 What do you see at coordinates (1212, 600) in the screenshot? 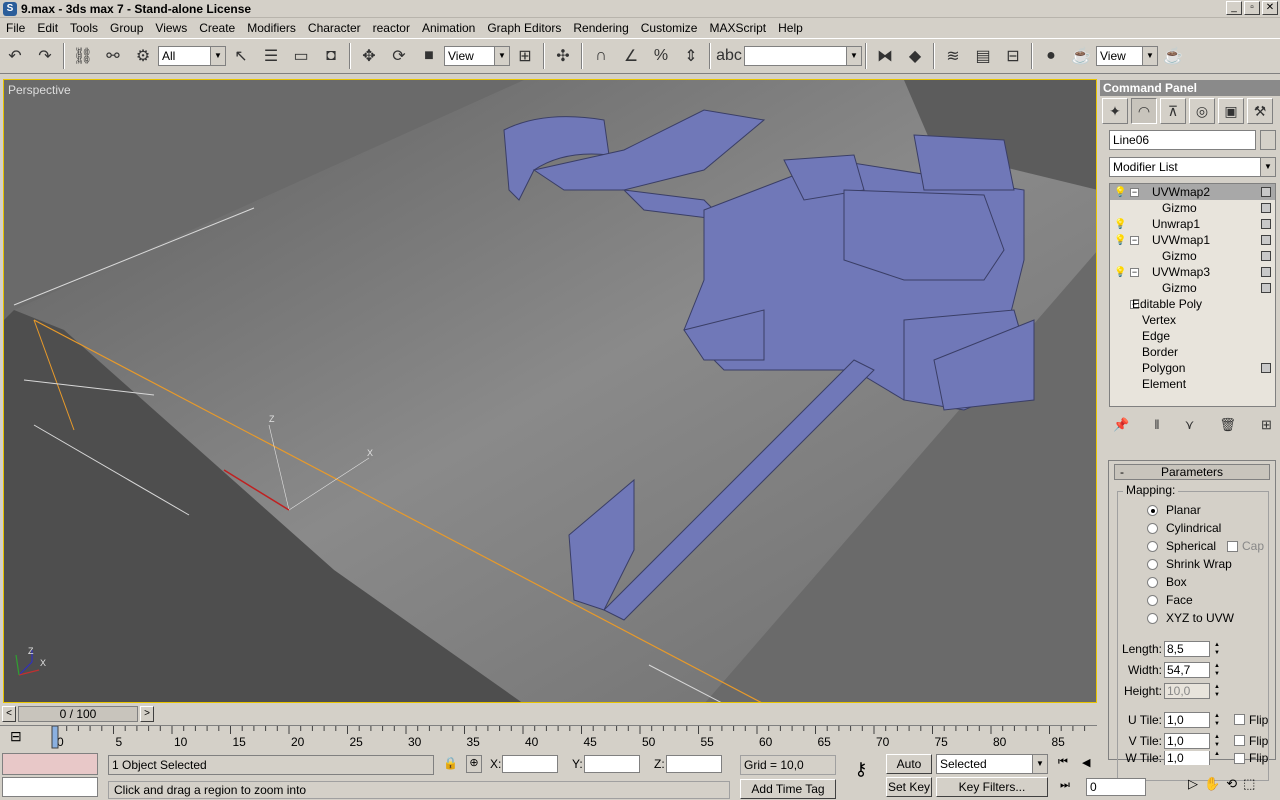
I see `mapping-radio: Face` at bounding box center [1212, 600].